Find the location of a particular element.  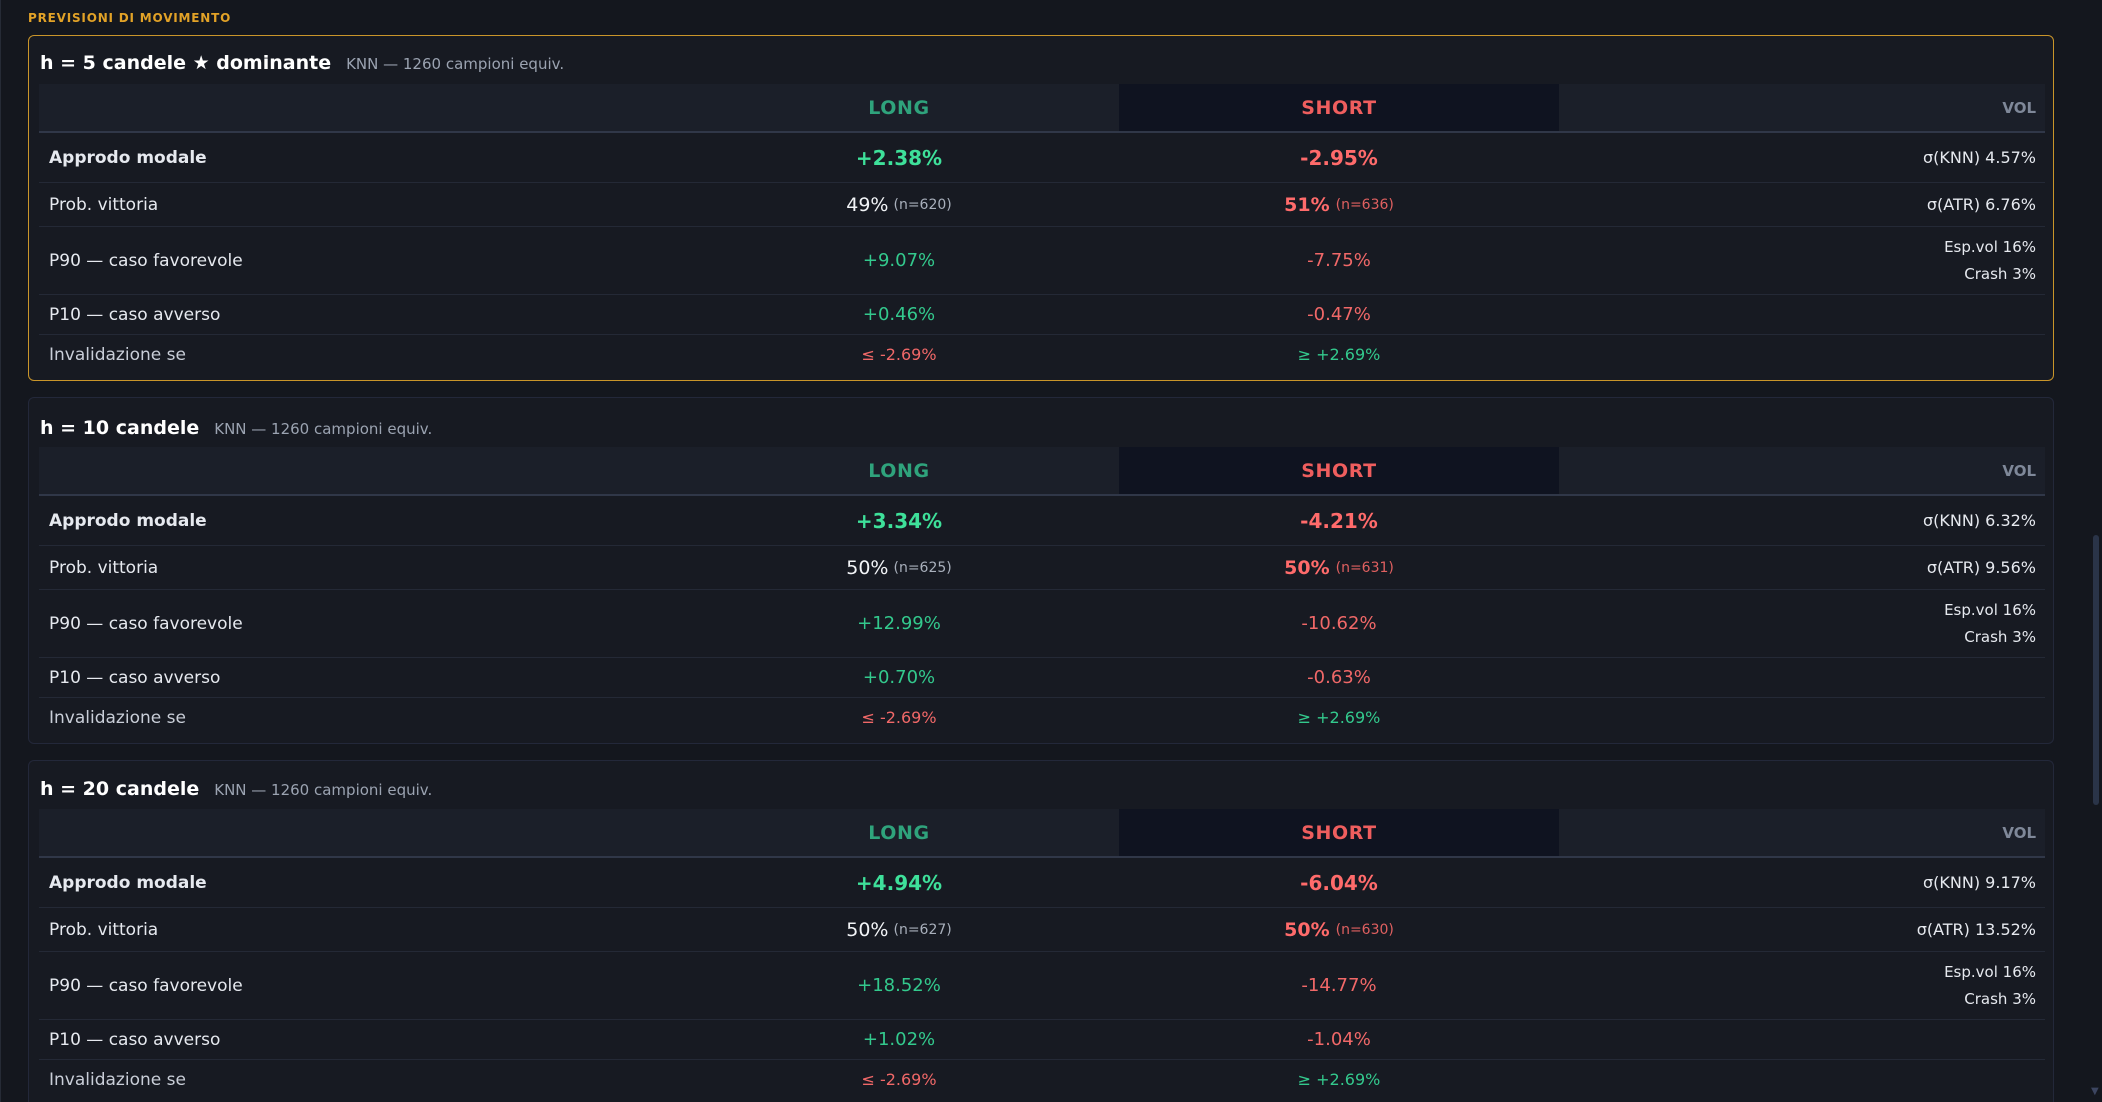

prob-short-count: (n=636) is located at coordinates (1364, 204).